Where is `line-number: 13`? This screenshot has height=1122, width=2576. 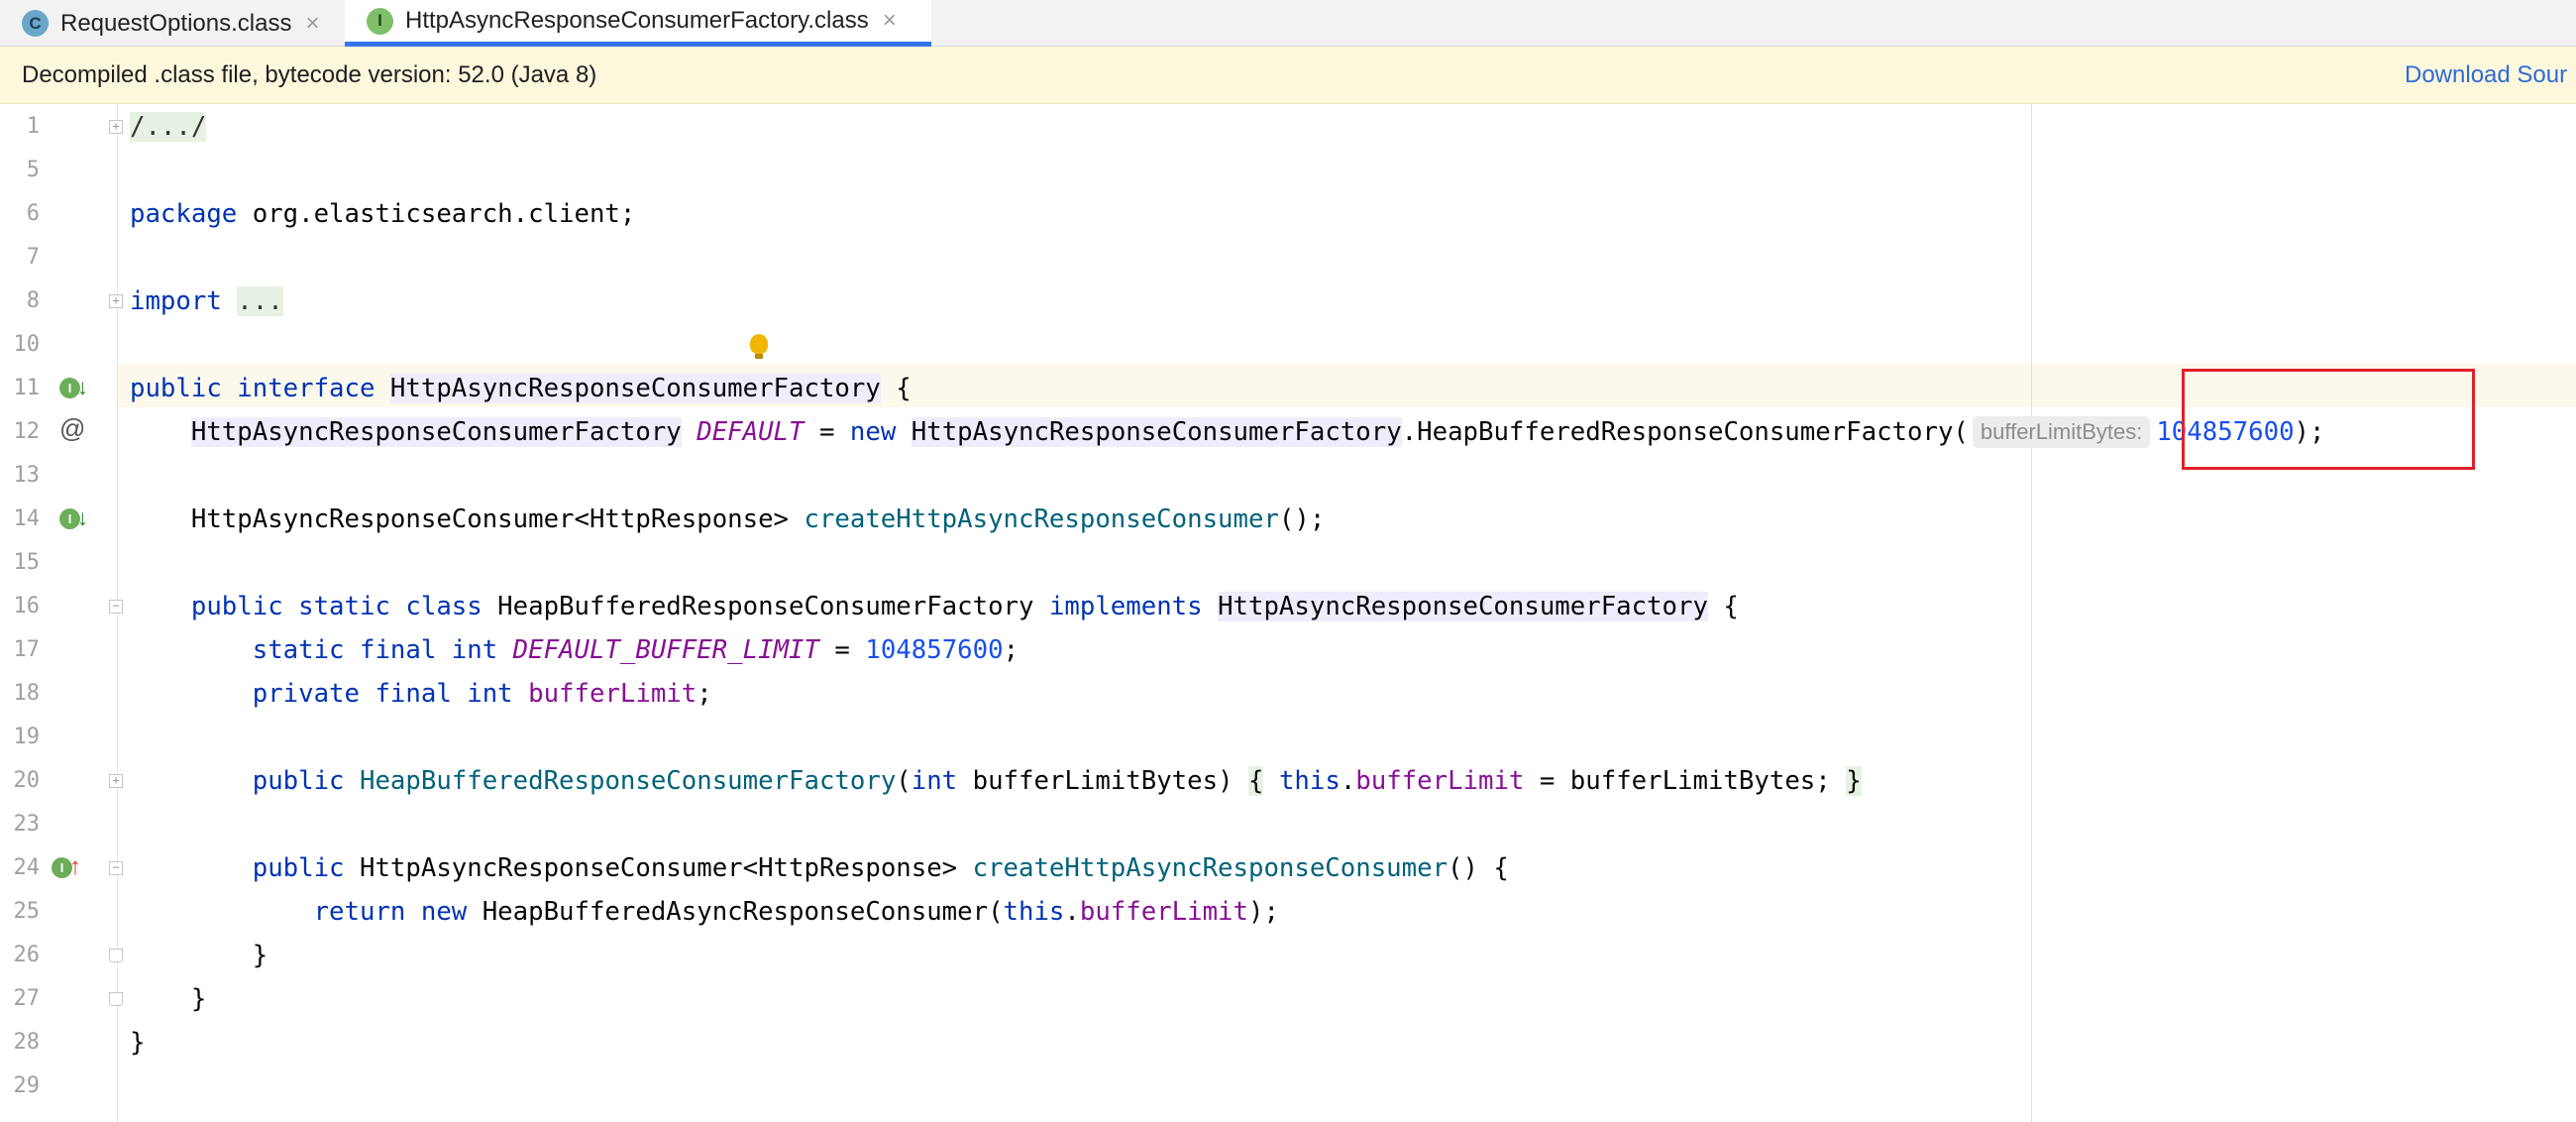
line-number: 13 is located at coordinates (27, 476).